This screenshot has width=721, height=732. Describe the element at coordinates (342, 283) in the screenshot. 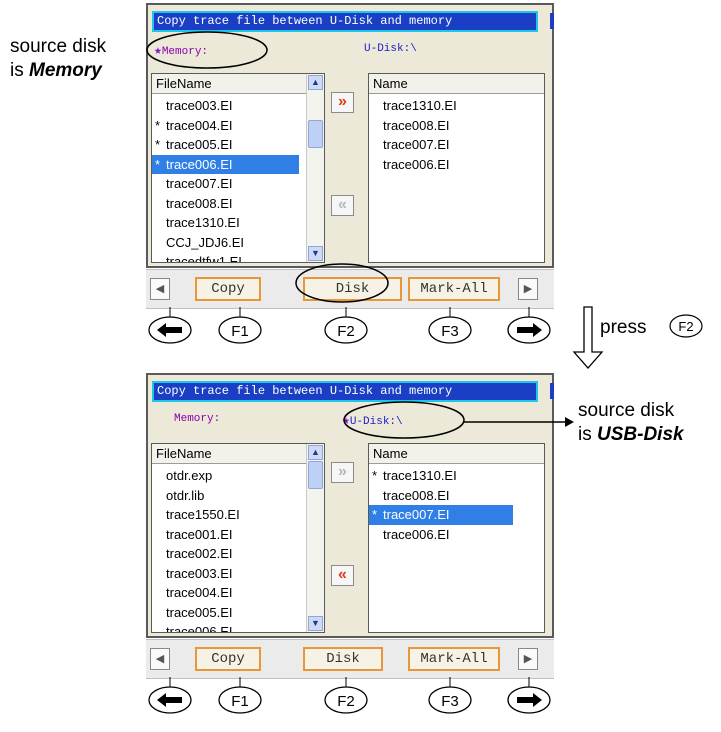

I see `highlight-disk-ellipse` at that location.